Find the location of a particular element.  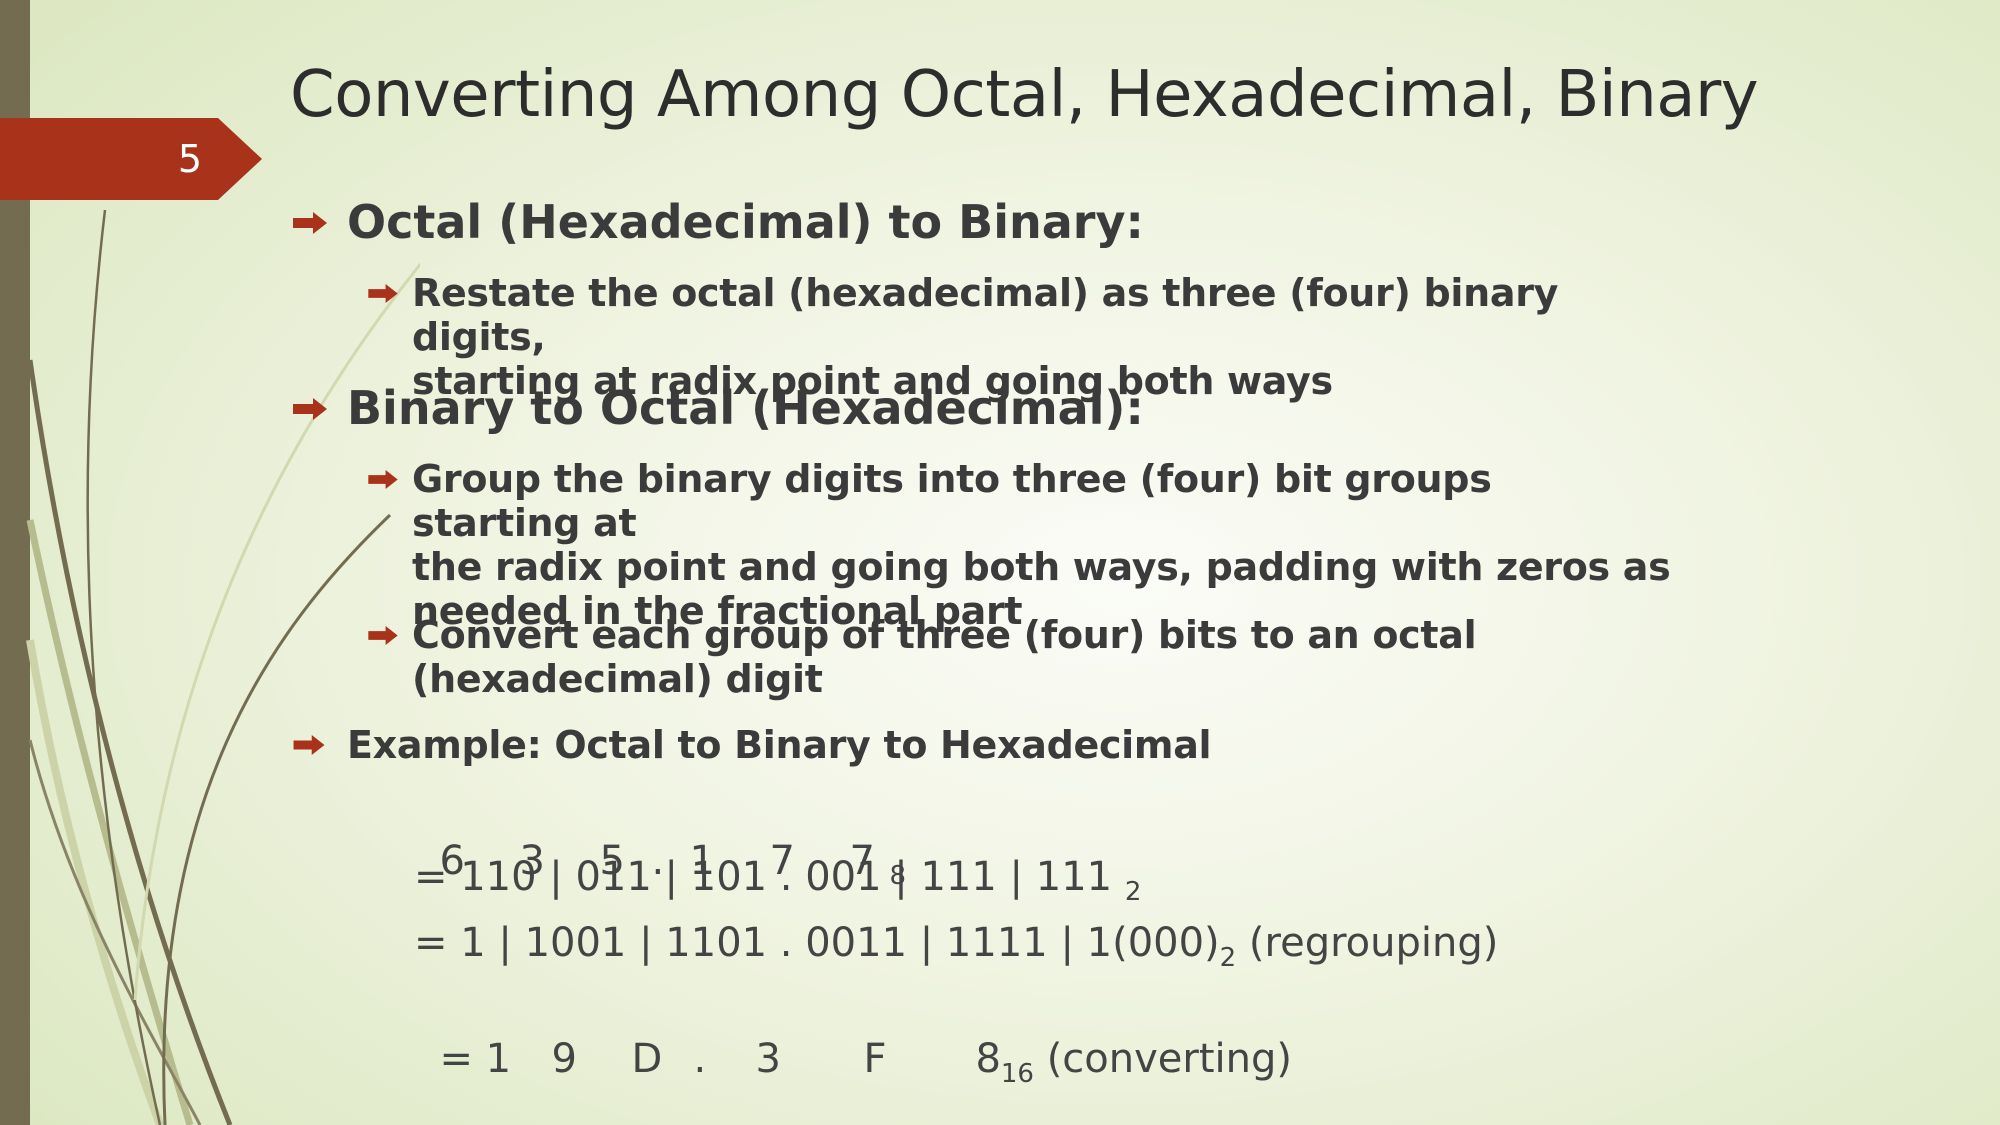

regroup-base: 2 is located at coordinates (1228, 958).